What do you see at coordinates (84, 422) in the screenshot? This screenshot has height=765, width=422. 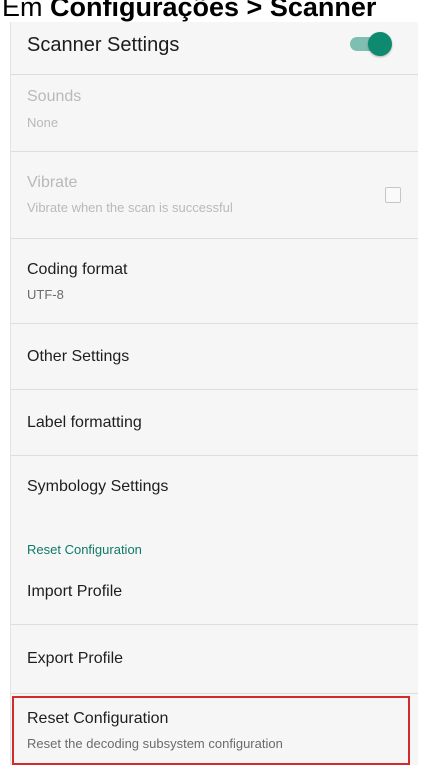 I see `label-formatting-title: Label formatting` at bounding box center [84, 422].